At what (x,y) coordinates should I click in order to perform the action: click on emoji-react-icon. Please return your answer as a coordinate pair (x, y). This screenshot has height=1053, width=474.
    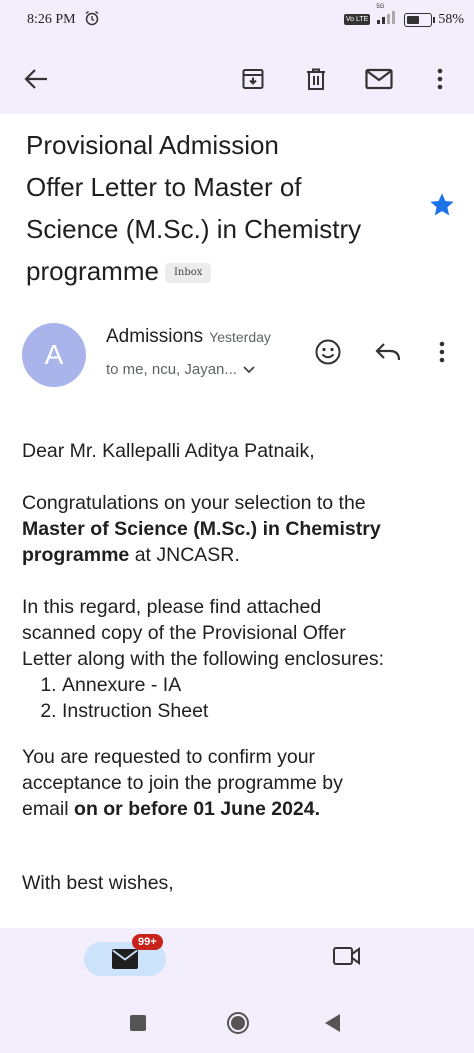
    Looking at the image, I should click on (328, 352).